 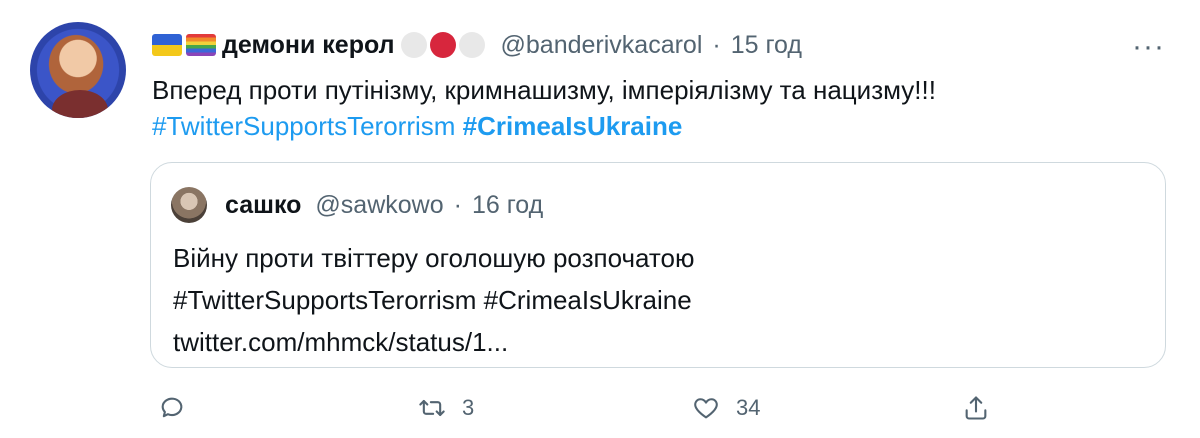 I want to click on retweet-count: 3, so click(x=468, y=407).